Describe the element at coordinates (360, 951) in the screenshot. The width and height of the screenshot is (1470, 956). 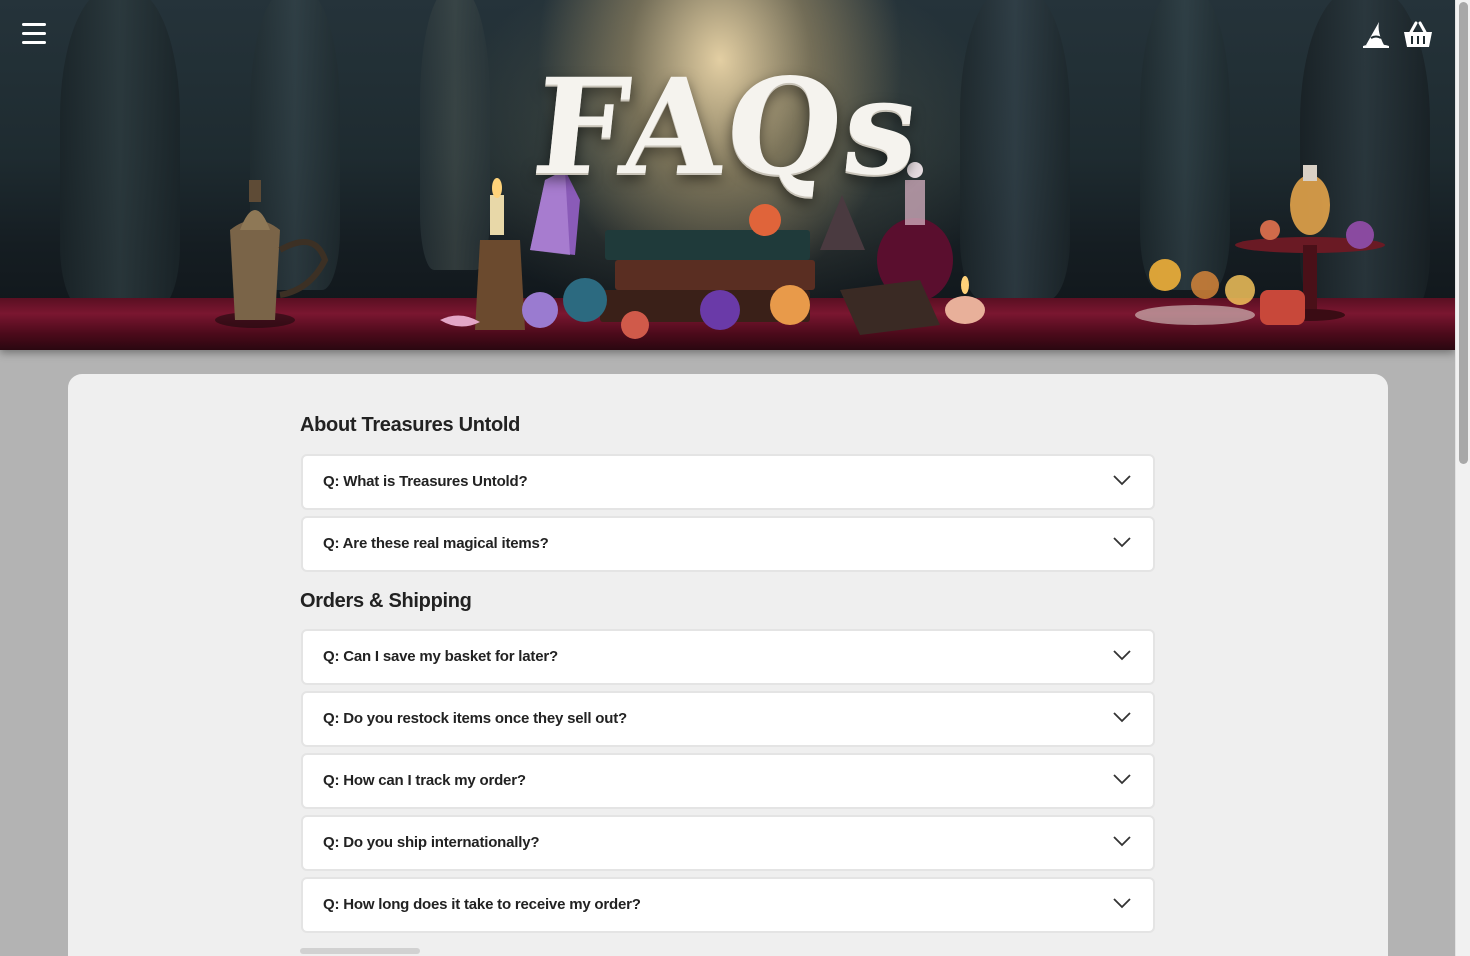
I see `next-section-title-cutoff` at that location.